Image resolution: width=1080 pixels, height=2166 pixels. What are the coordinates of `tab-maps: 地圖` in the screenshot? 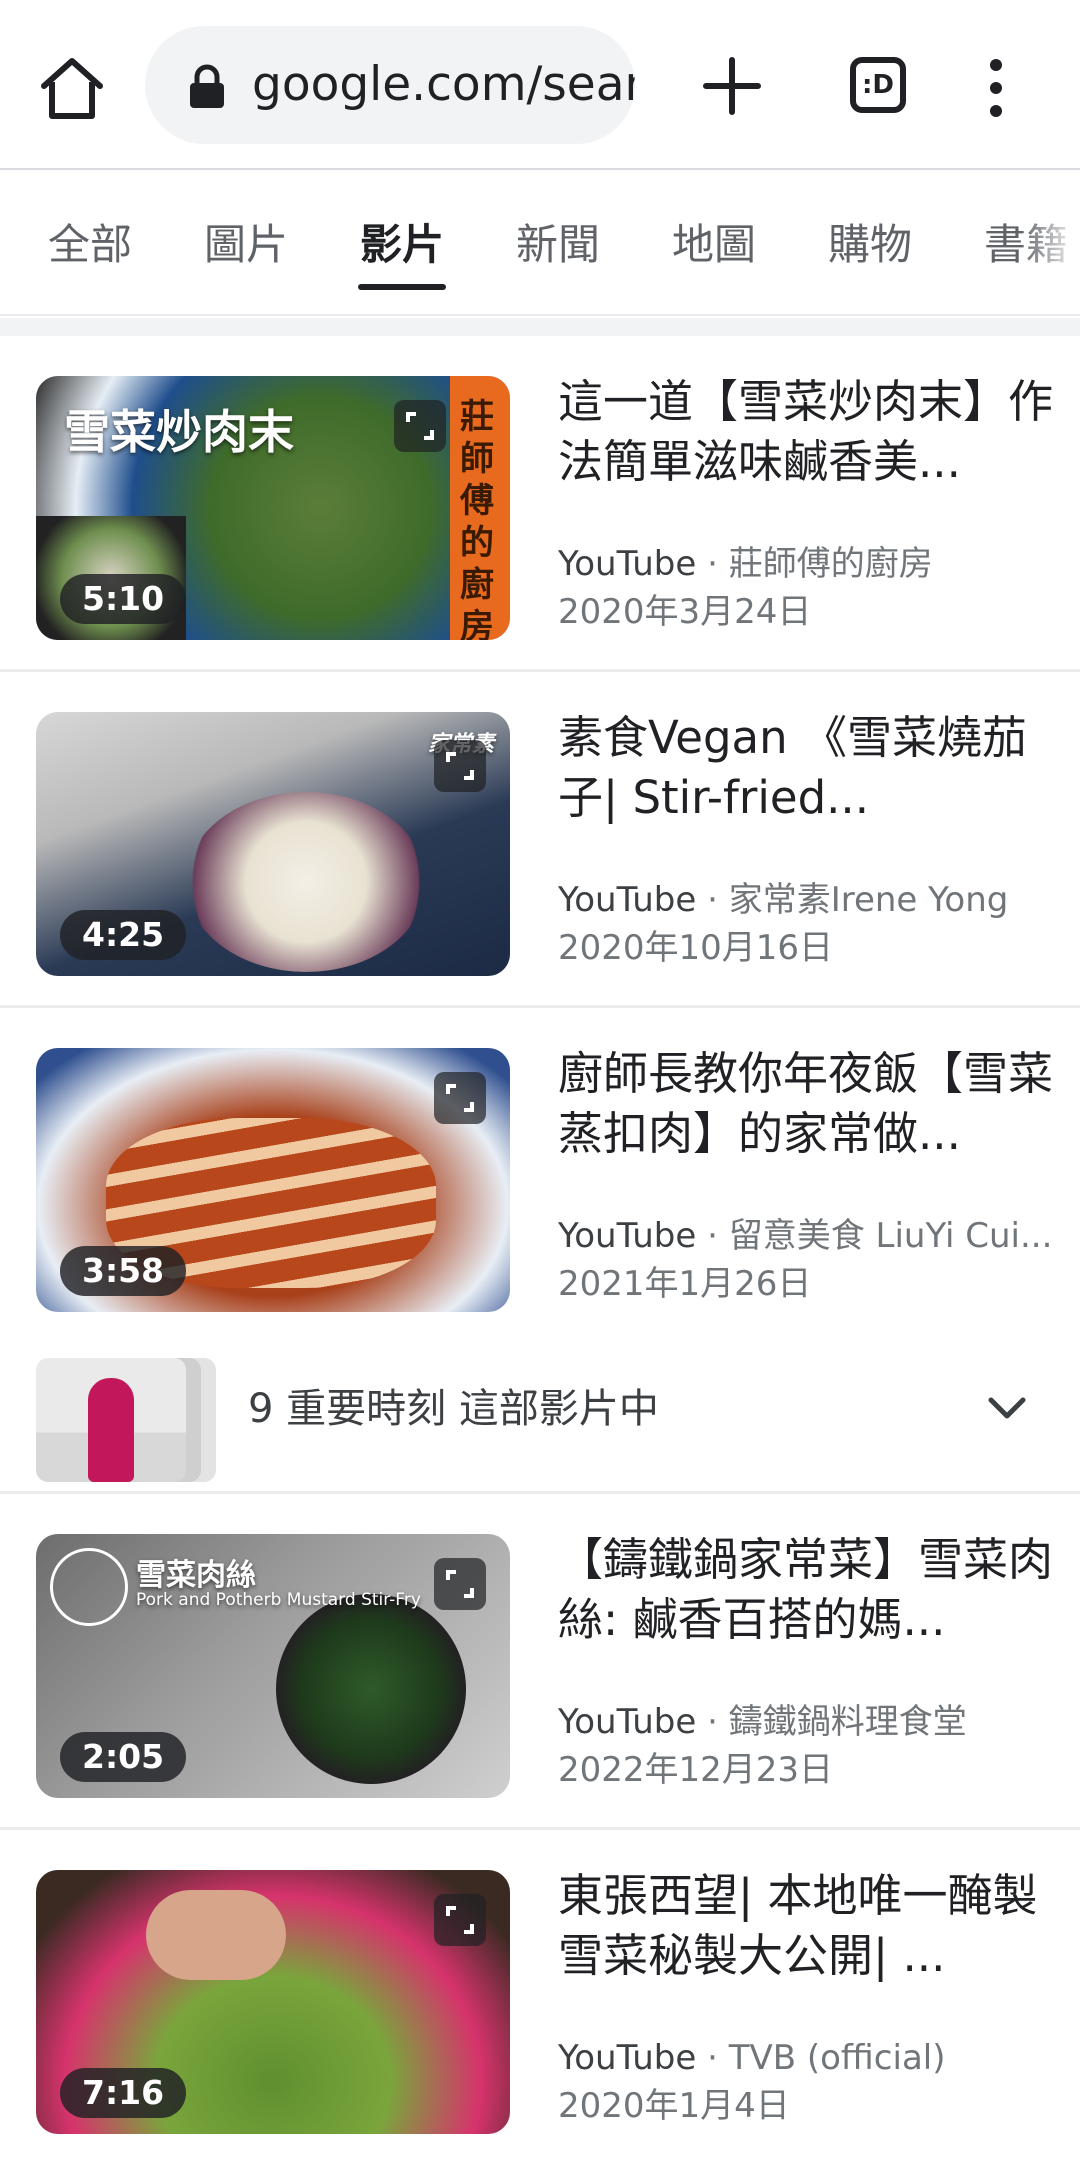 It's located at (714, 242).